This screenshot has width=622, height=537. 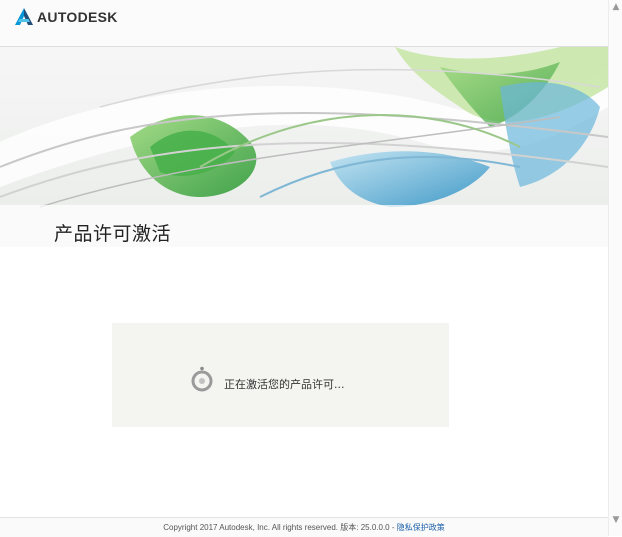 I want to click on version-label: 版本:, so click(x=349, y=527).